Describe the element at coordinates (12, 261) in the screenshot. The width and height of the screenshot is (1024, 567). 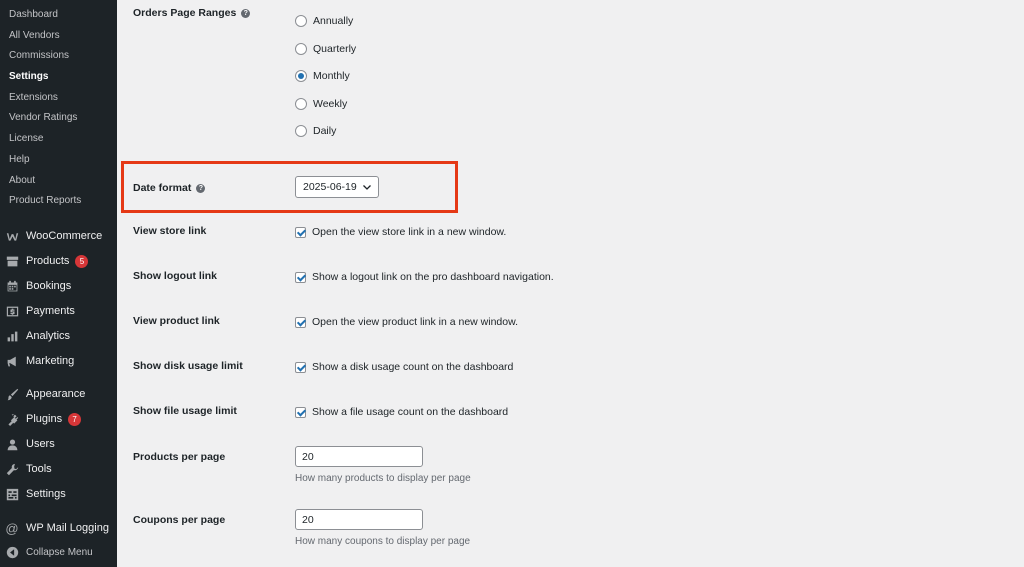
I see `products-icon` at that location.